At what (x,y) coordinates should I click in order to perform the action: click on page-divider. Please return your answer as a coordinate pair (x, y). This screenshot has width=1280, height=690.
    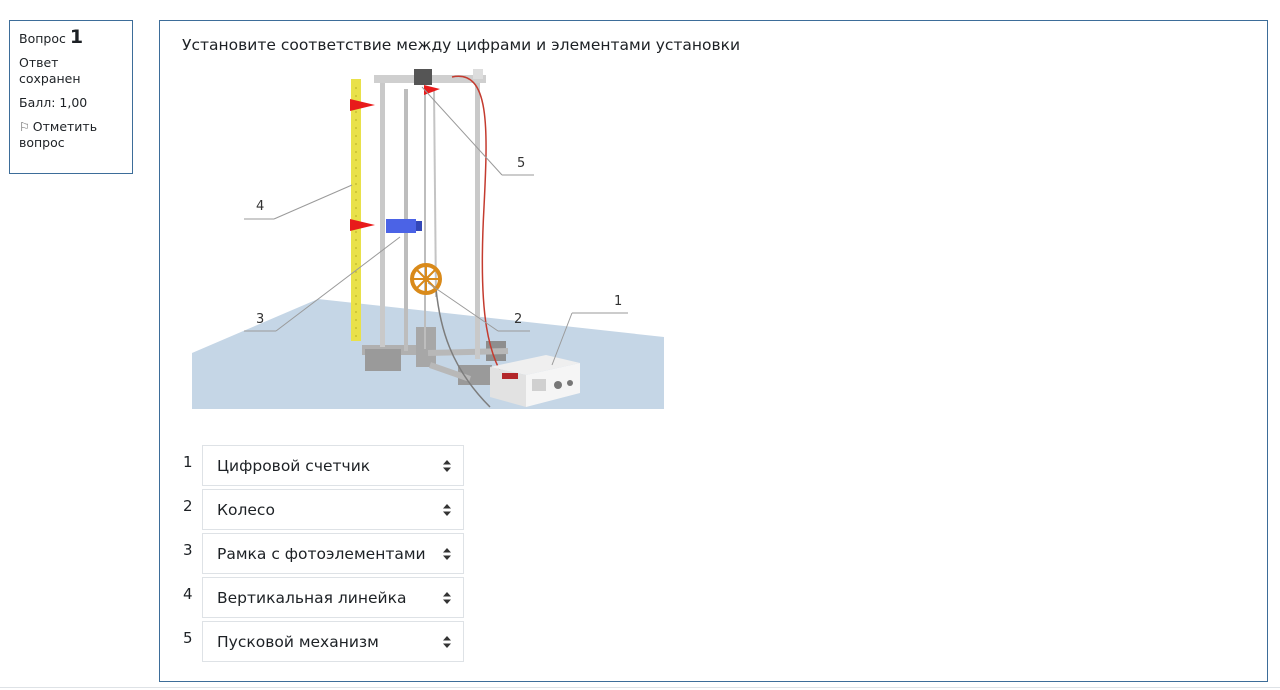
    Looking at the image, I should click on (640, 687).